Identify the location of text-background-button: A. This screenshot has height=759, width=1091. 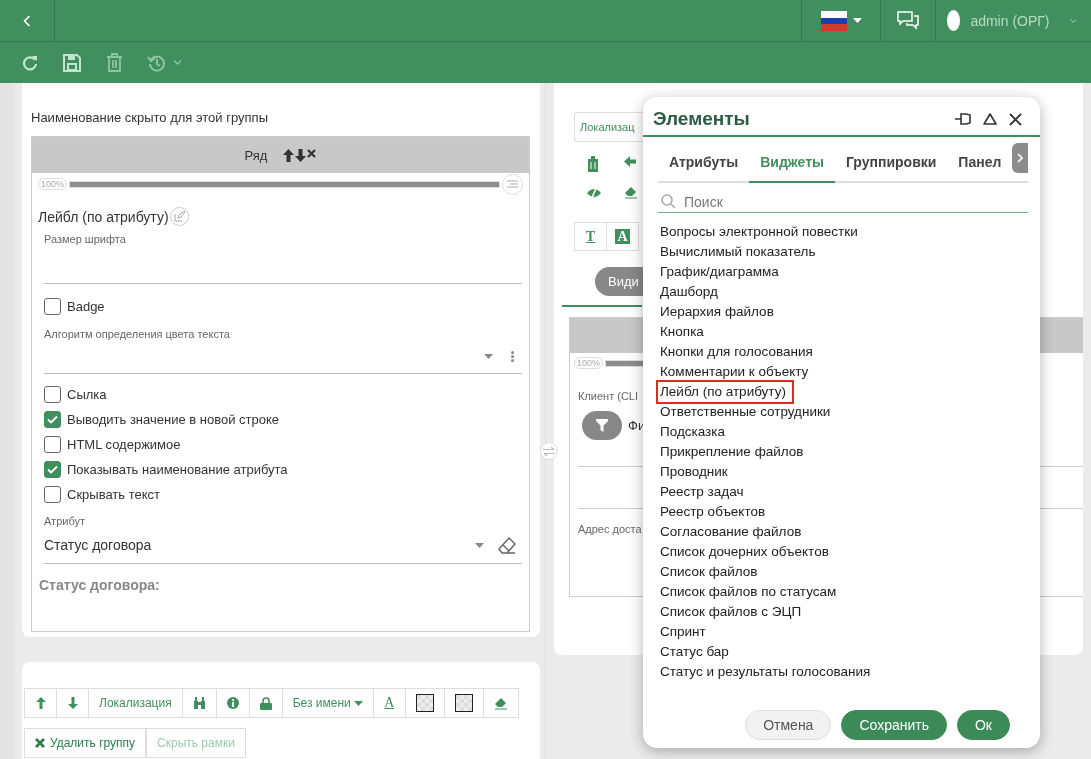
(622, 236).